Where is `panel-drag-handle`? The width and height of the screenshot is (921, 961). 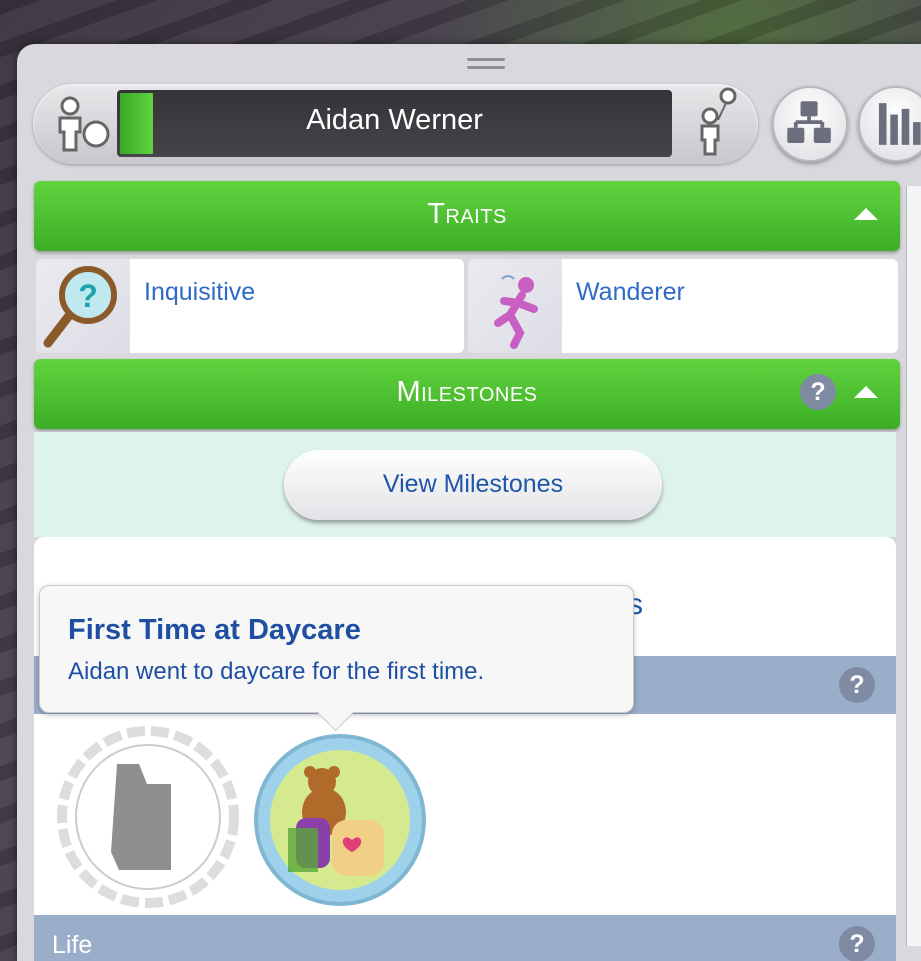
panel-drag-handle is located at coordinates (486, 65).